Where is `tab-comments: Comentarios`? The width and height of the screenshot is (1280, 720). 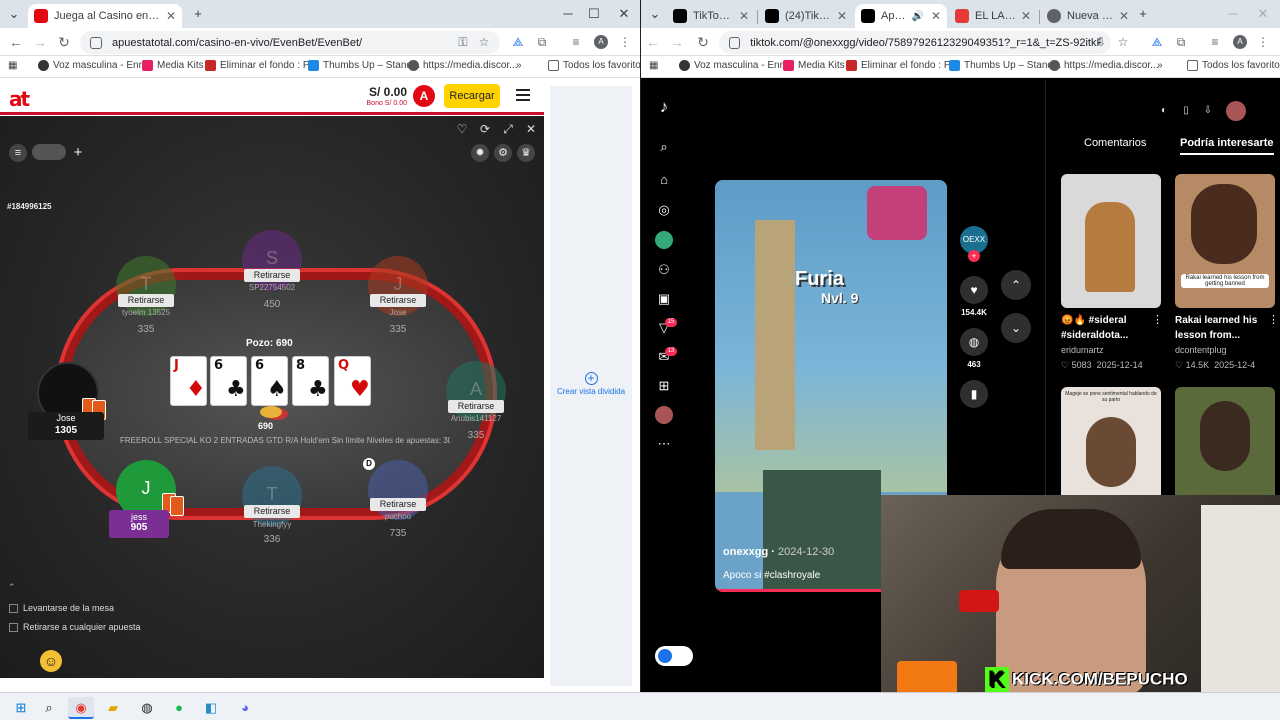 tab-comments: Comentarios is located at coordinates (1115, 143).